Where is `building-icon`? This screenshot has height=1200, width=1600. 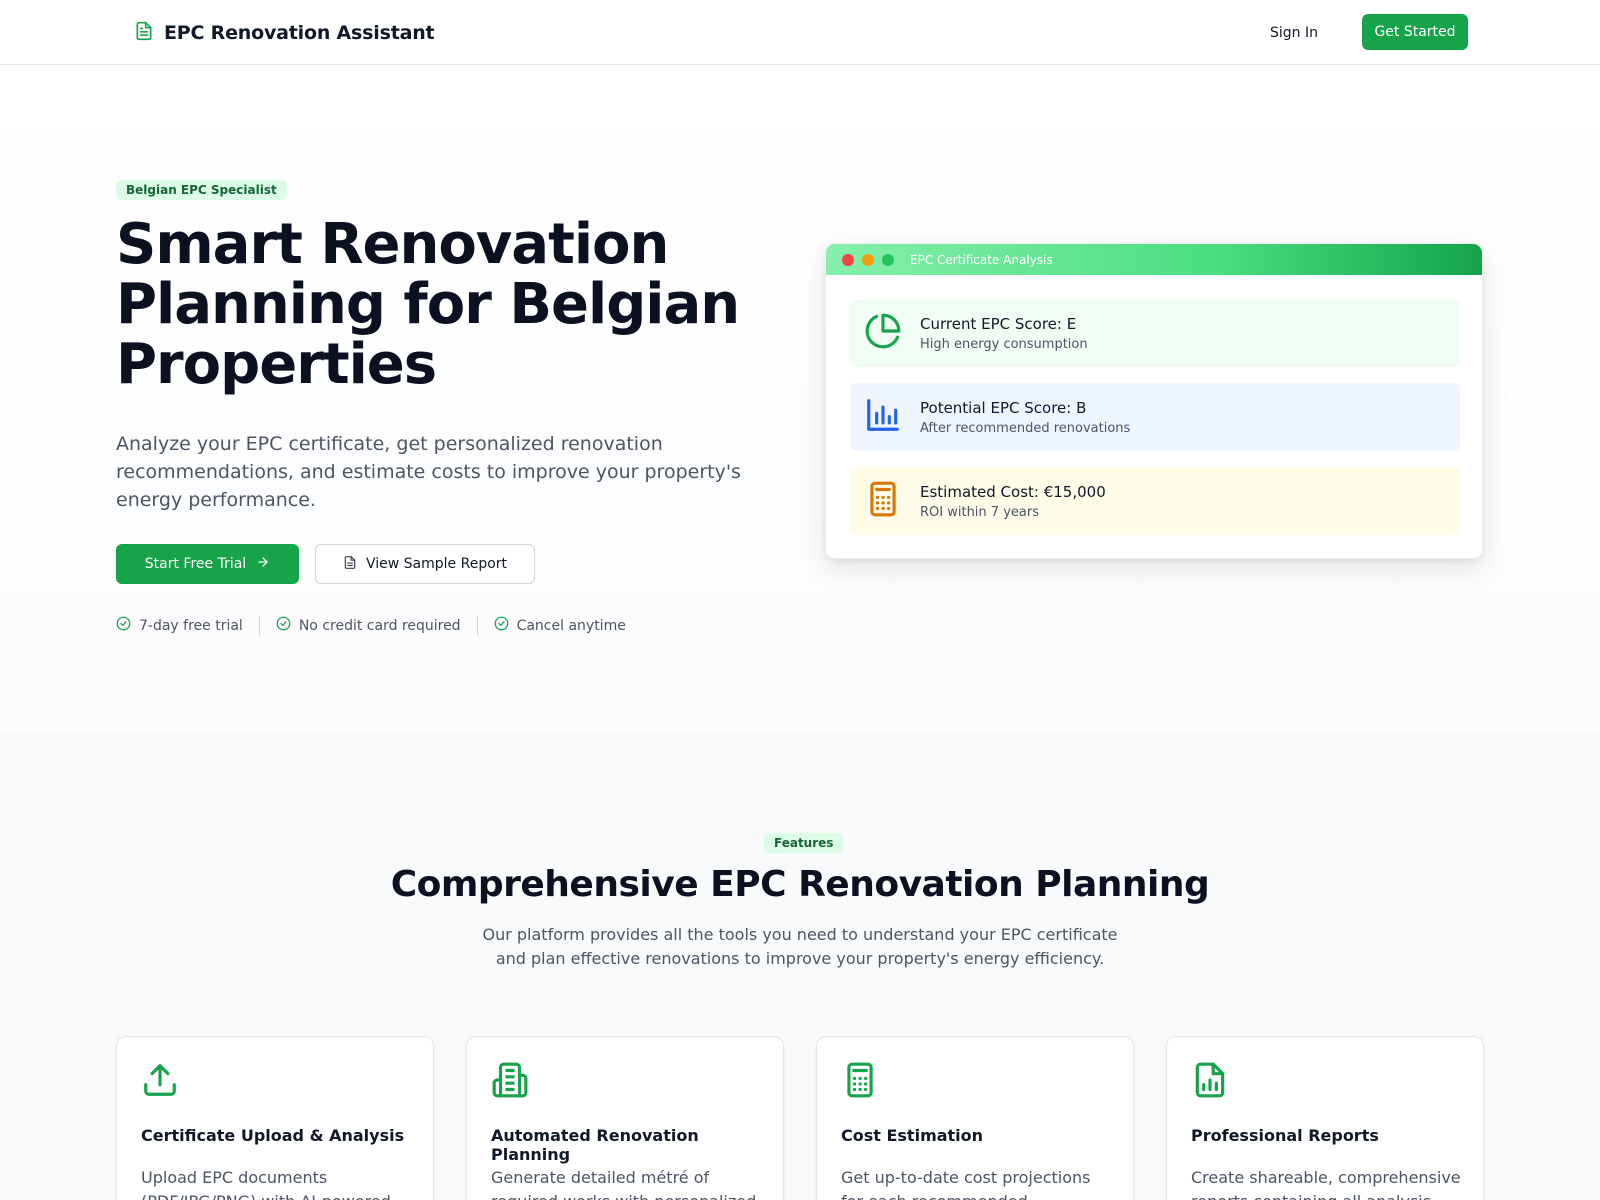 building-icon is located at coordinates (510, 1082).